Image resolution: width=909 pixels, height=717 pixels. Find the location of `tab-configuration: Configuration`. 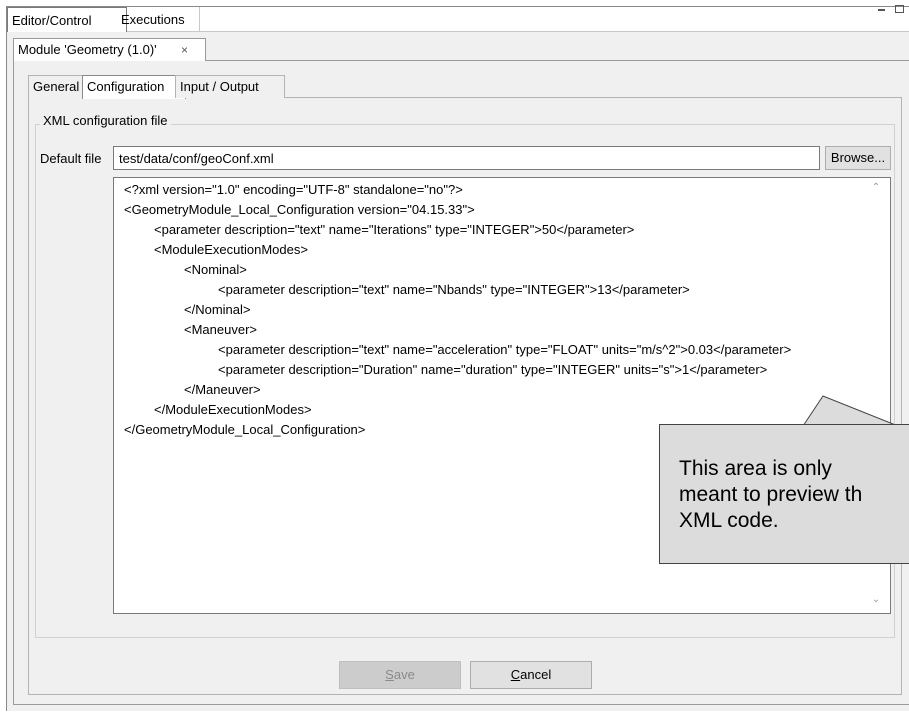

tab-configuration: Configuration is located at coordinates (134, 87).